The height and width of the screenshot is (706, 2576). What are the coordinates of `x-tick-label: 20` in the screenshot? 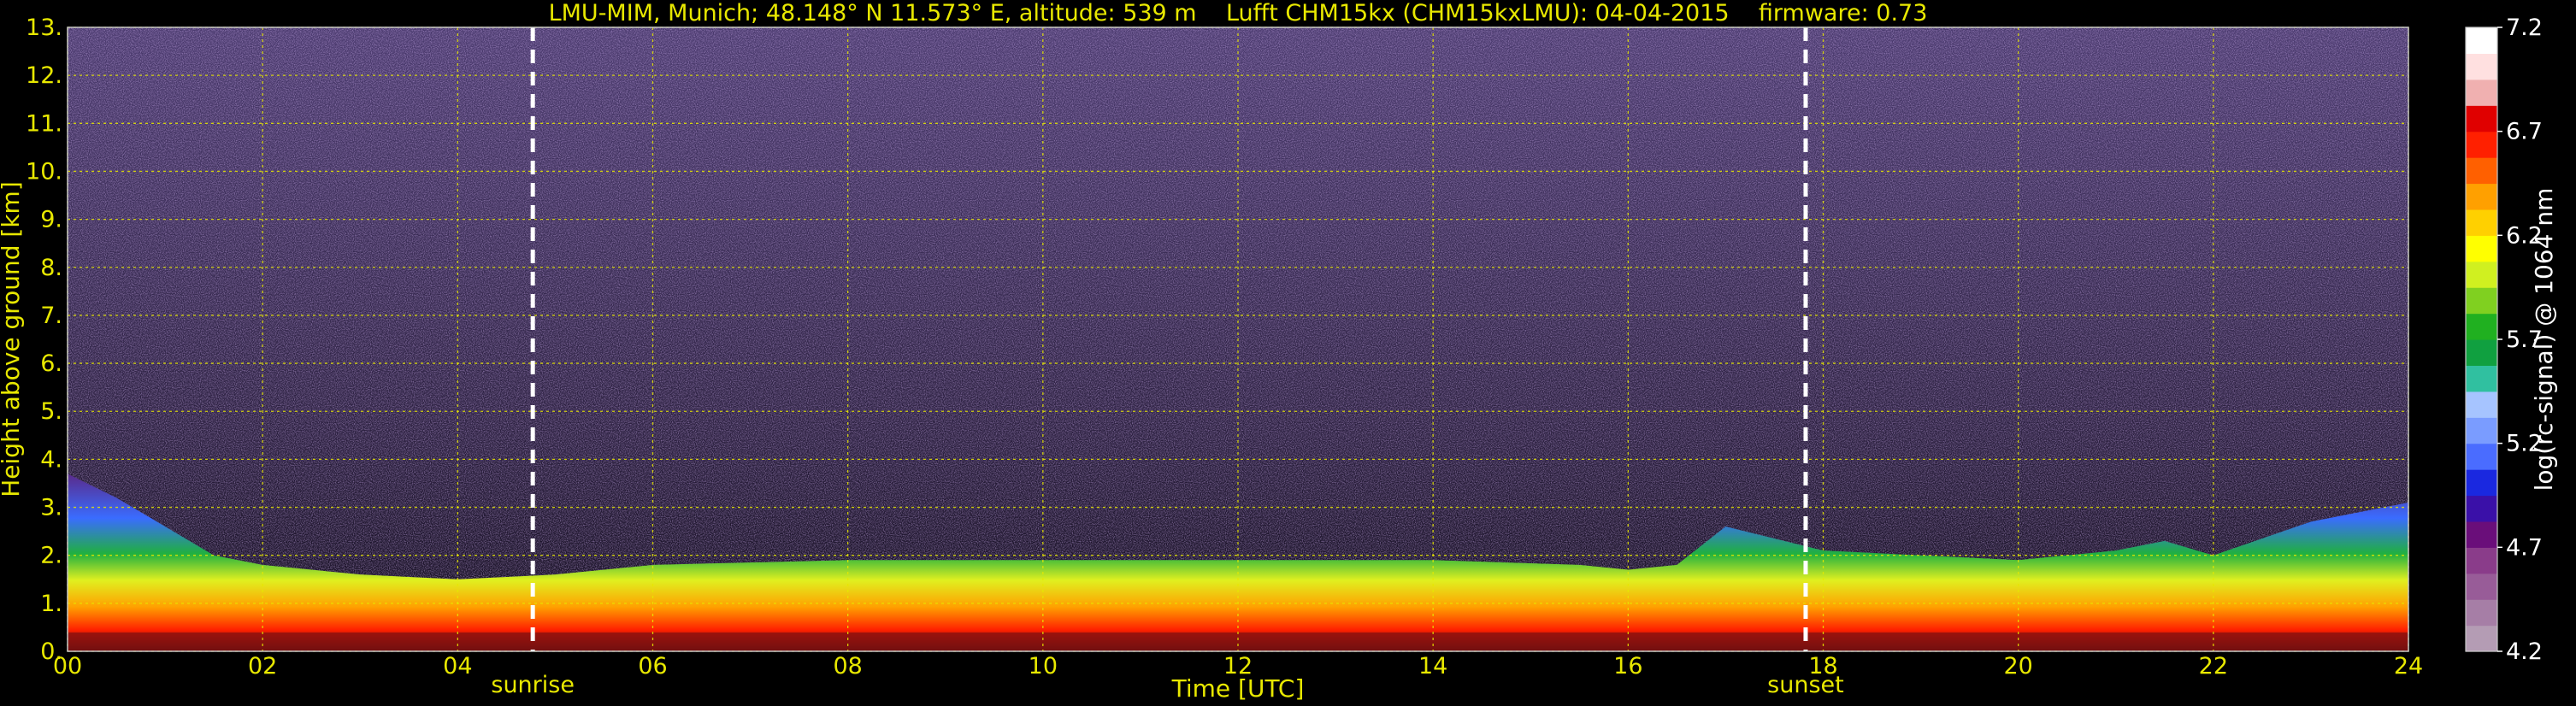 It's located at (2017, 666).